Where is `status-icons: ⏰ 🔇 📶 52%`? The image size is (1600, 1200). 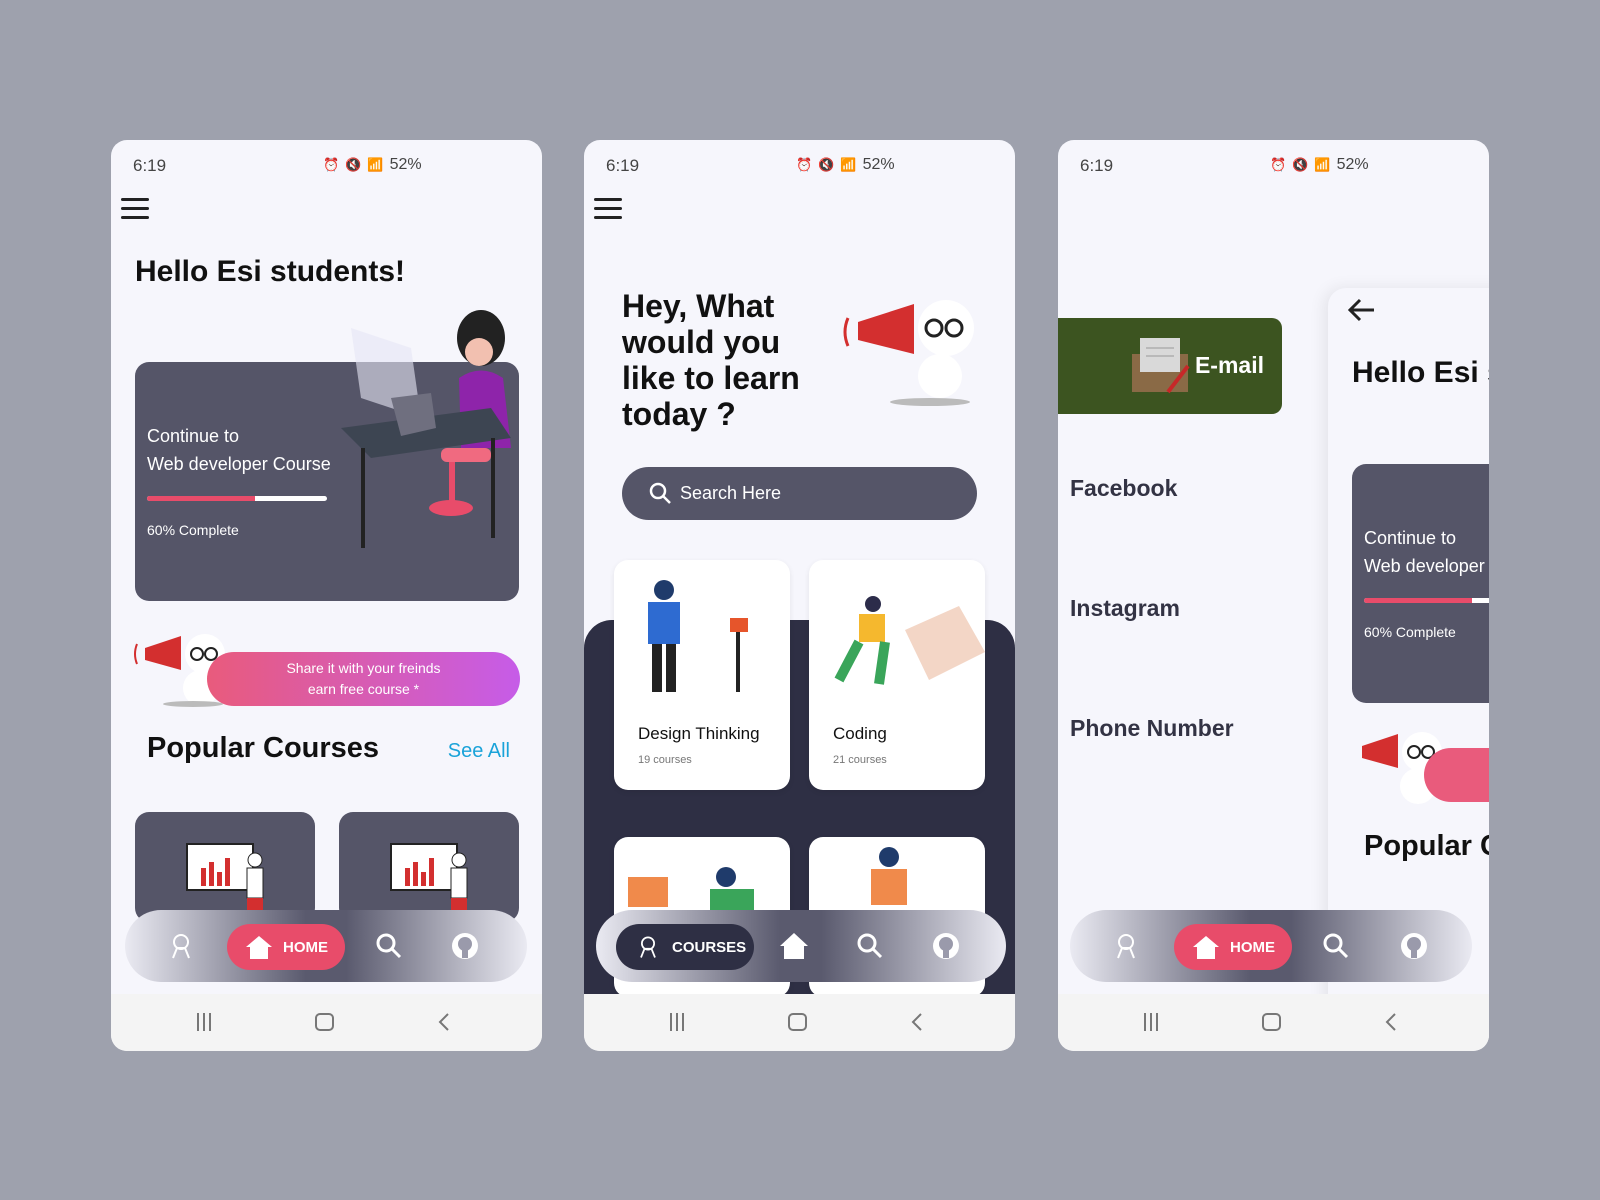
status-icons: ⏰ 🔇 📶 52% is located at coordinates (1319, 165).